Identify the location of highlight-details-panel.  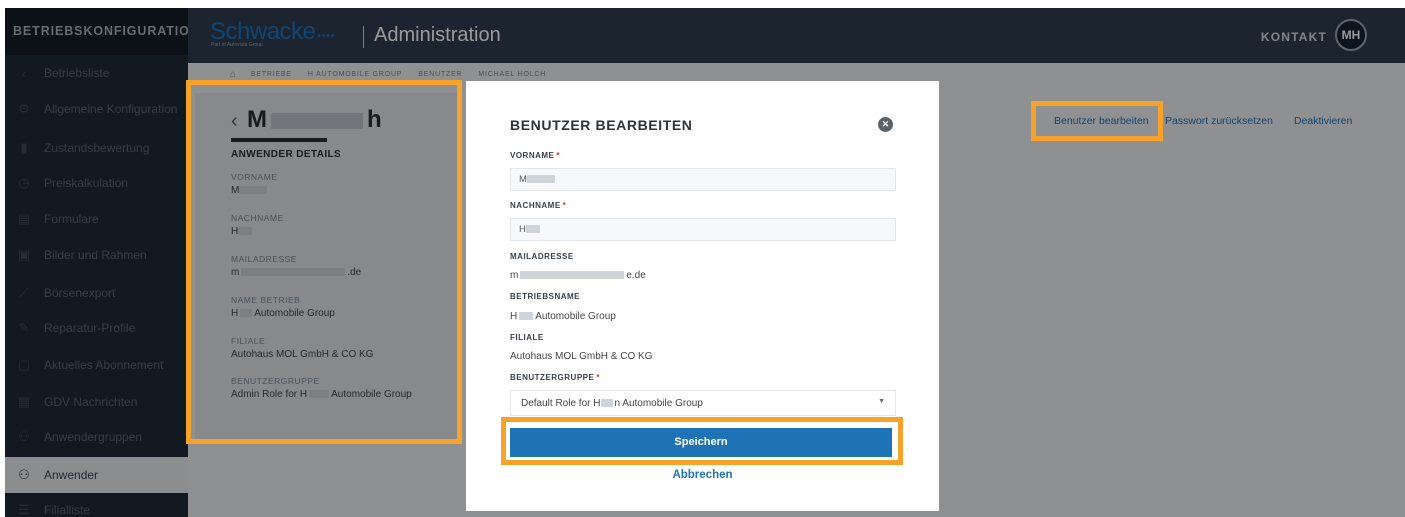
(324, 262).